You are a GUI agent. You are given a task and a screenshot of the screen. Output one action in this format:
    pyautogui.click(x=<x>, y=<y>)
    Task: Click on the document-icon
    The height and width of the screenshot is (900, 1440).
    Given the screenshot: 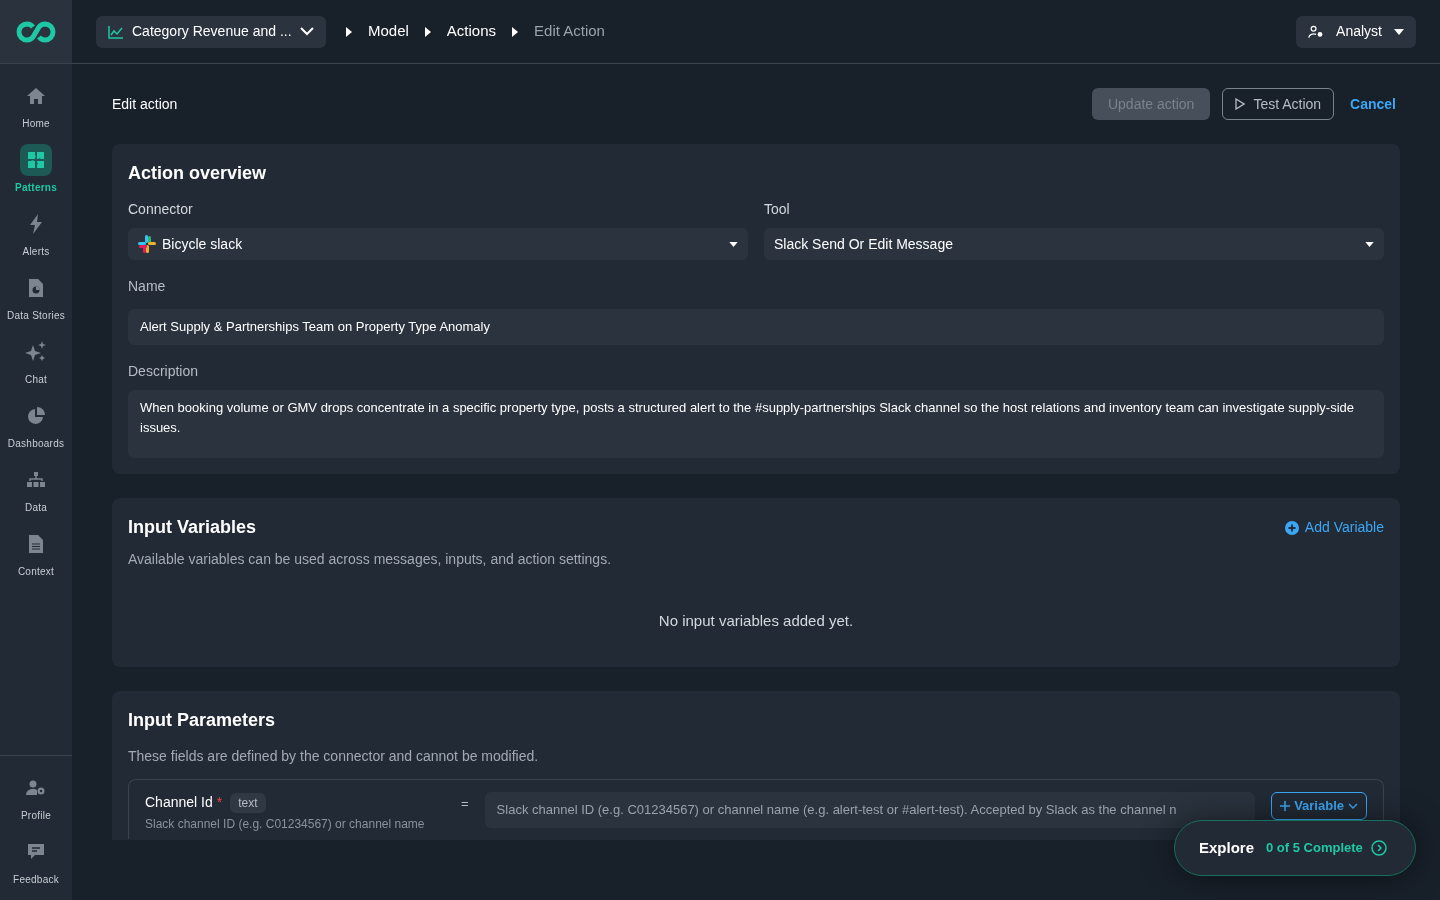 What is the action you would take?
    pyautogui.click(x=36, y=544)
    